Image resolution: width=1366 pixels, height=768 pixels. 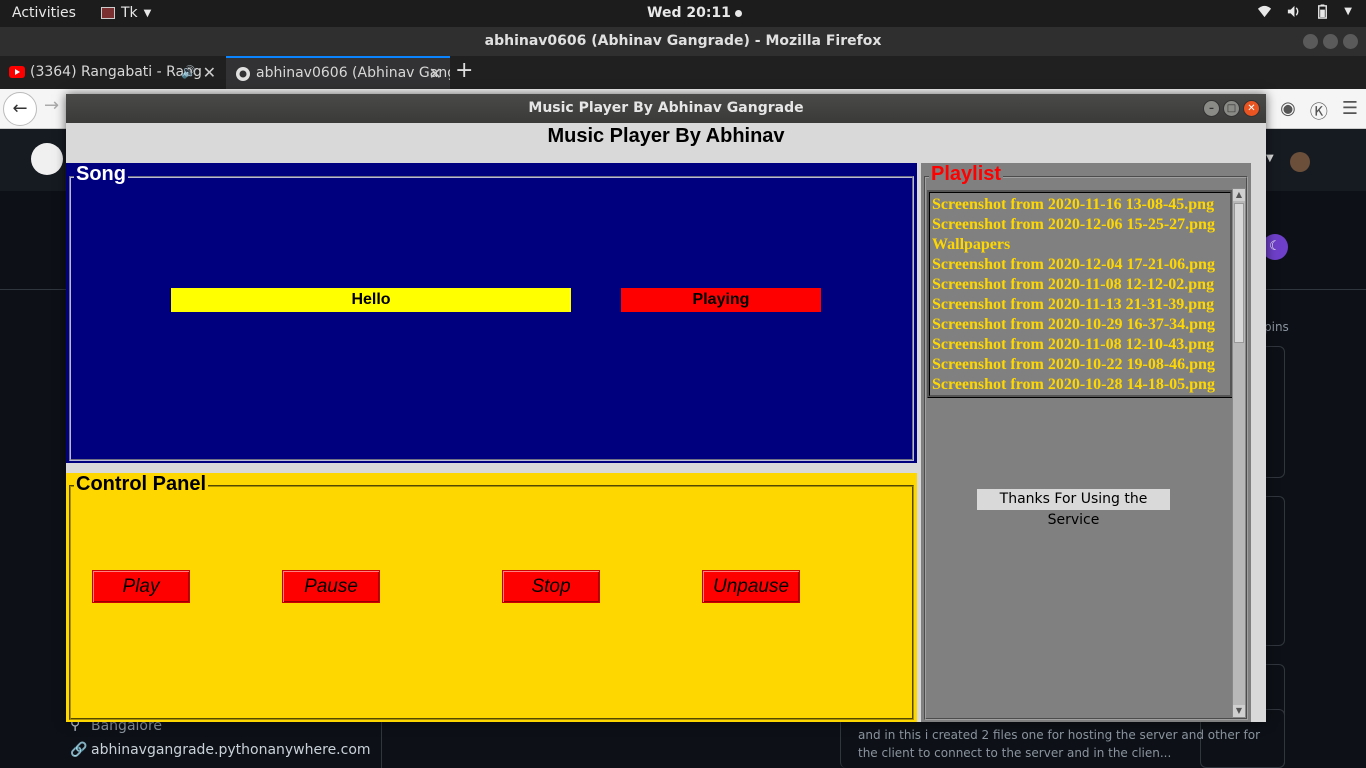 I want to click on back-arrow-icon: ←, so click(x=20, y=109).